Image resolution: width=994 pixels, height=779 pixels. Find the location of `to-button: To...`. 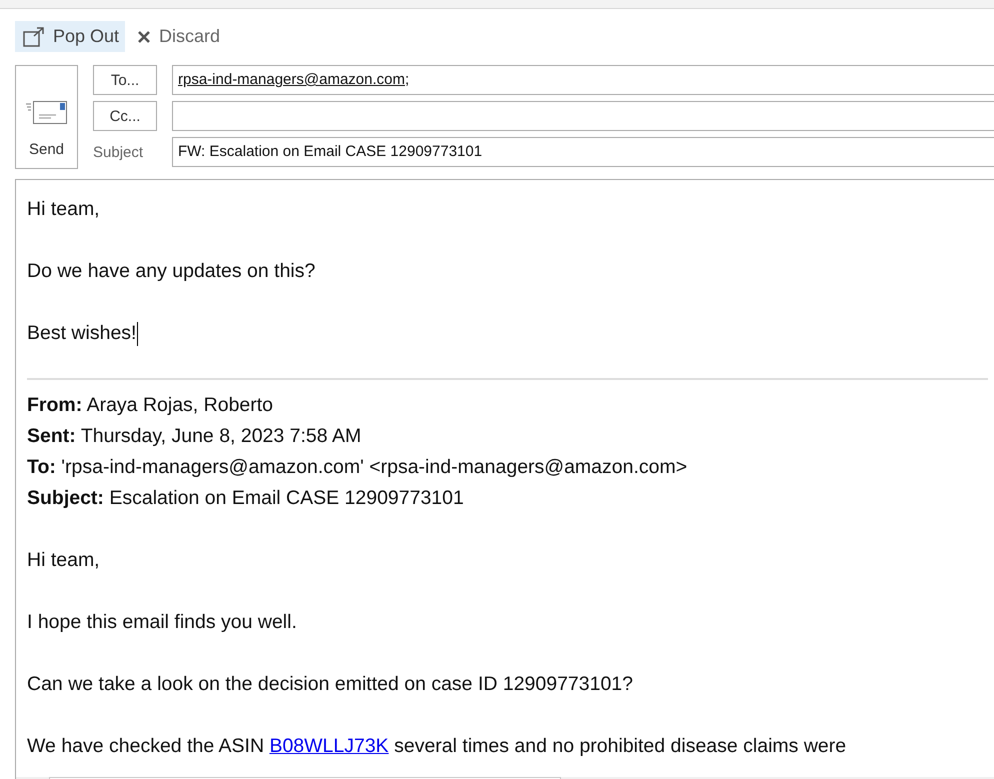

to-button: To... is located at coordinates (125, 80).